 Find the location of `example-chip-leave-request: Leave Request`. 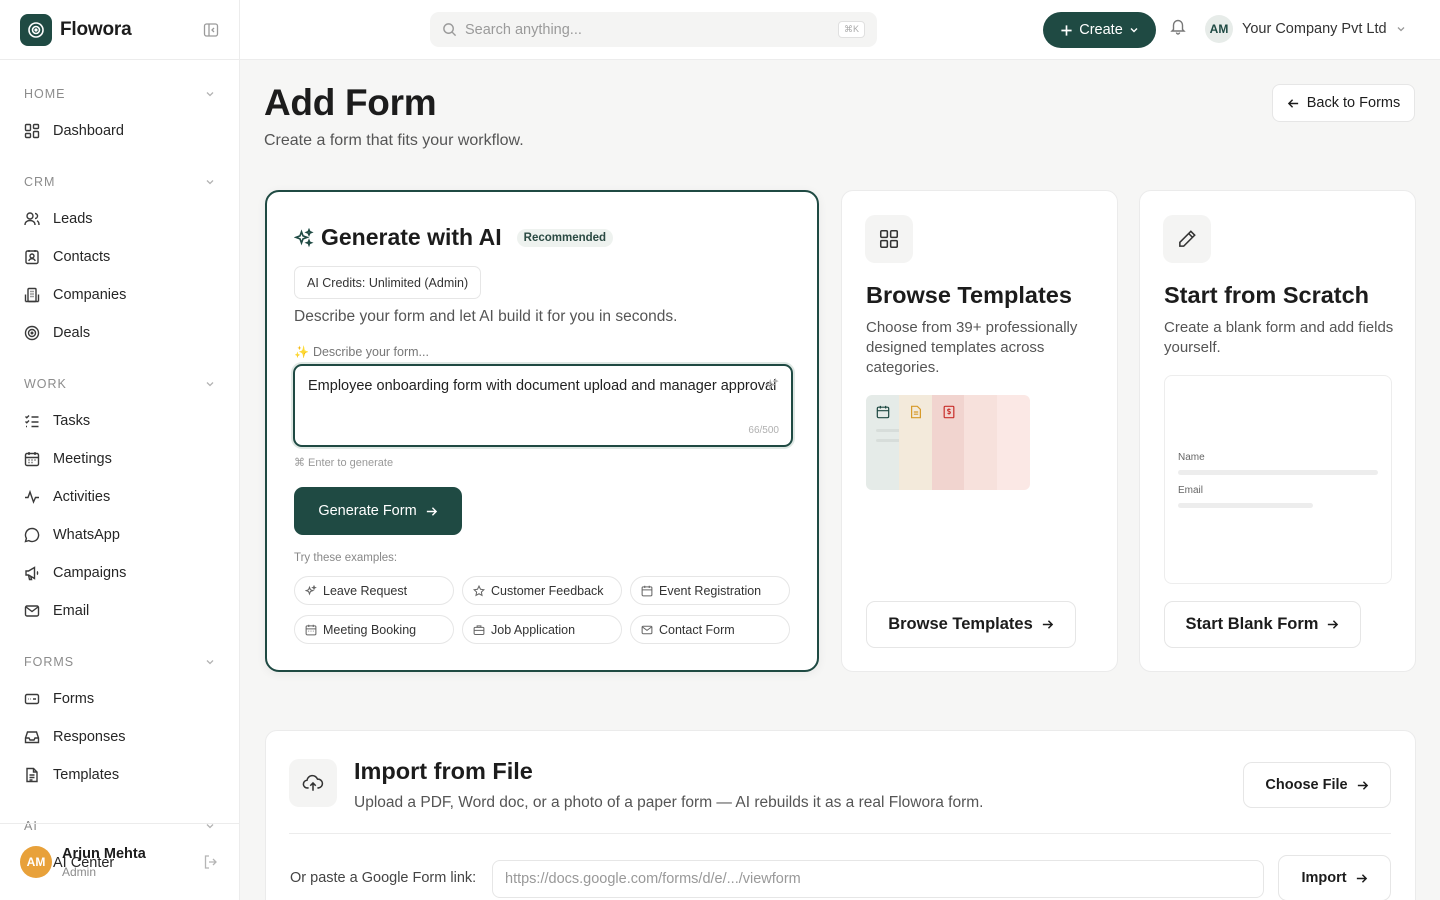

example-chip-leave-request: Leave Request is located at coordinates (374, 590).